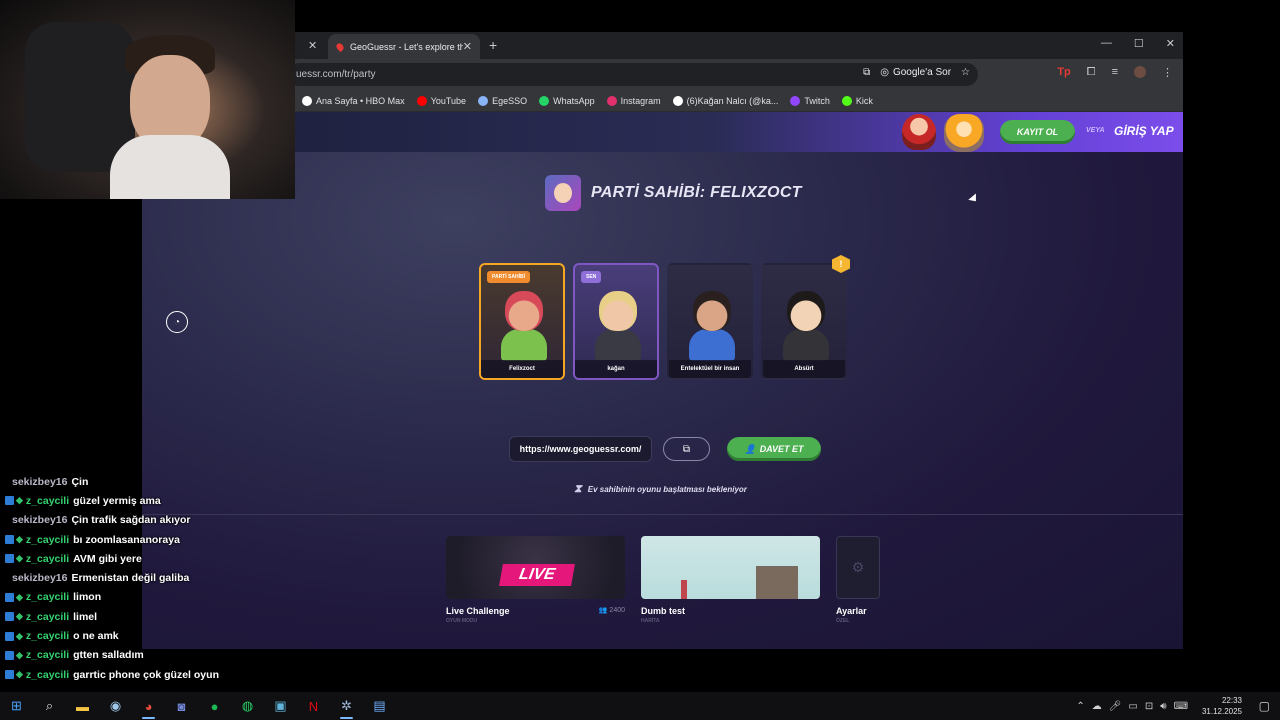 The width and height of the screenshot is (1280, 720). Describe the element at coordinates (667, 489) in the screenshot. I see `waiting-text: Ev sahibinin oyunu başlatması bekleniyor` at that location.